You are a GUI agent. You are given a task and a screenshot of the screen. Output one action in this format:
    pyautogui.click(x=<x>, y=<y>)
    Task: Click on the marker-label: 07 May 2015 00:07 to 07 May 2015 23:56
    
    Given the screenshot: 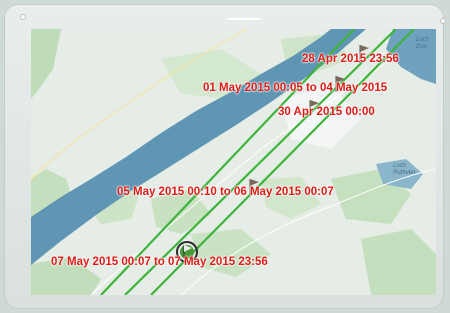 What is the action you would take?
    pyautogui.click(x=159, y=262)
    